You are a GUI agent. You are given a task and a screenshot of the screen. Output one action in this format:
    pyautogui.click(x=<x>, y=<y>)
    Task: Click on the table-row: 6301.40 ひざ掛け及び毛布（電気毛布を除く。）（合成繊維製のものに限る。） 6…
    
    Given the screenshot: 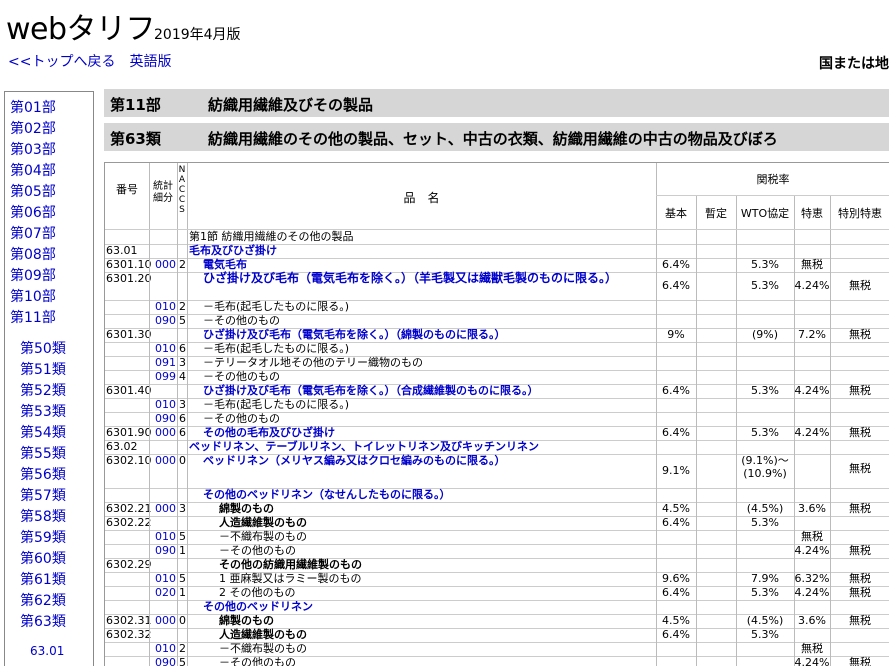 What is the action you would take?
    pyautogui.click(x=497, y=391)
    